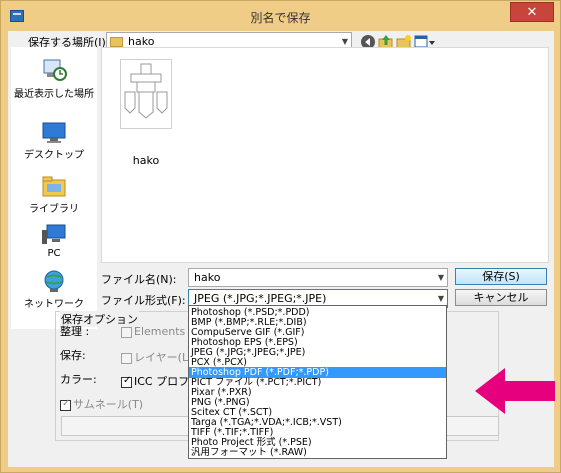  What do you see at coordinates (54, 234) in the screenshot?
I see `pc-icon` at bounding box center [54, 234].